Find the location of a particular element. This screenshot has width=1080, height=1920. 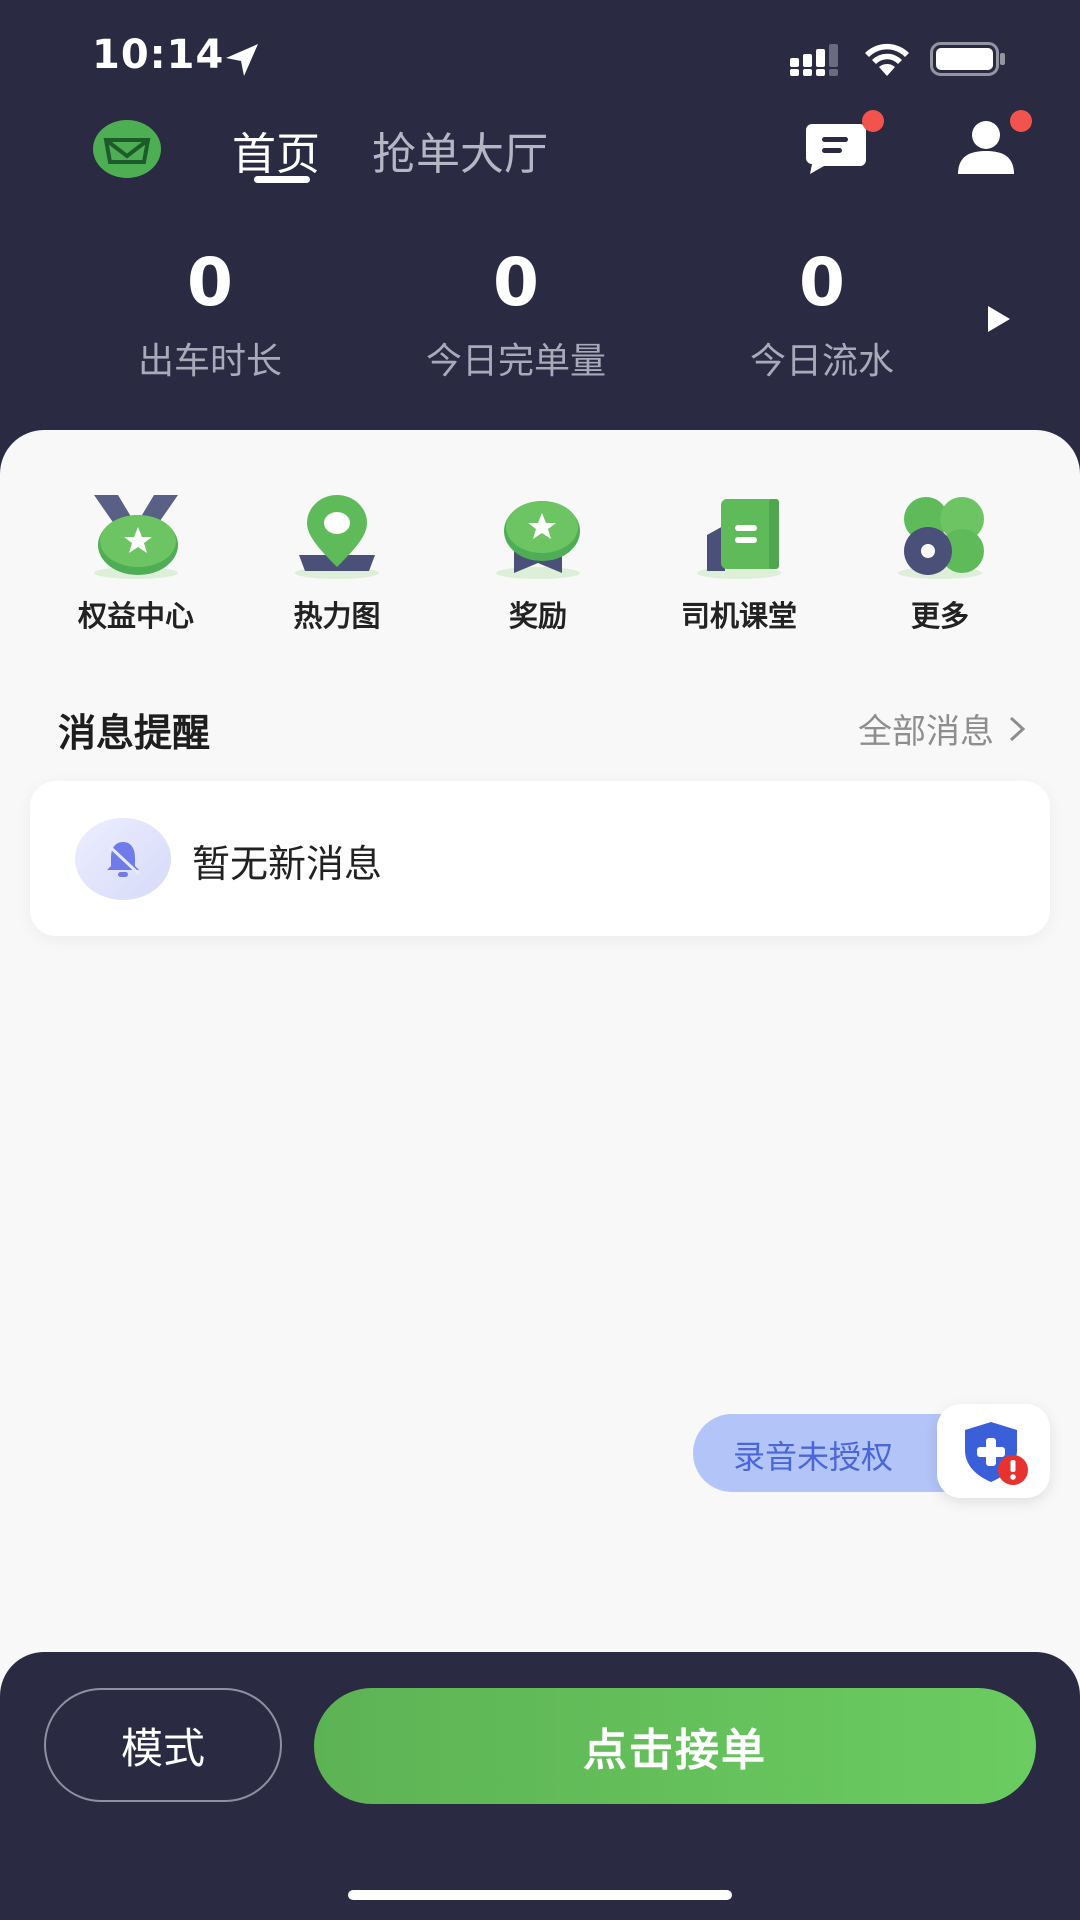

wifi-icon is located at coordinates (887, 59).